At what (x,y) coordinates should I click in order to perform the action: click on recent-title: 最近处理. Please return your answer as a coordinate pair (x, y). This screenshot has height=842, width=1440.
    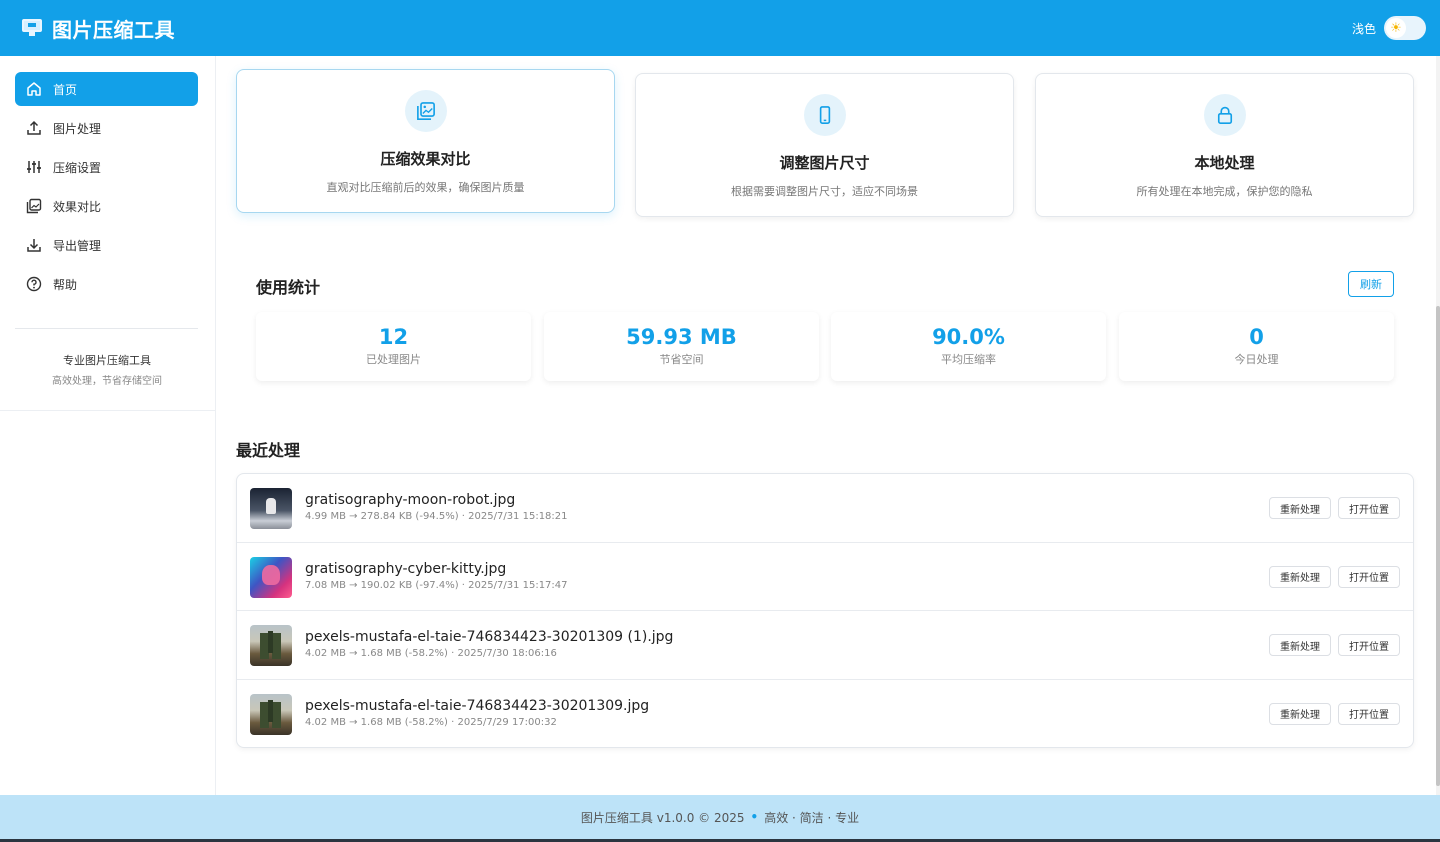
    Looking at the image, I should click on (268, 450).